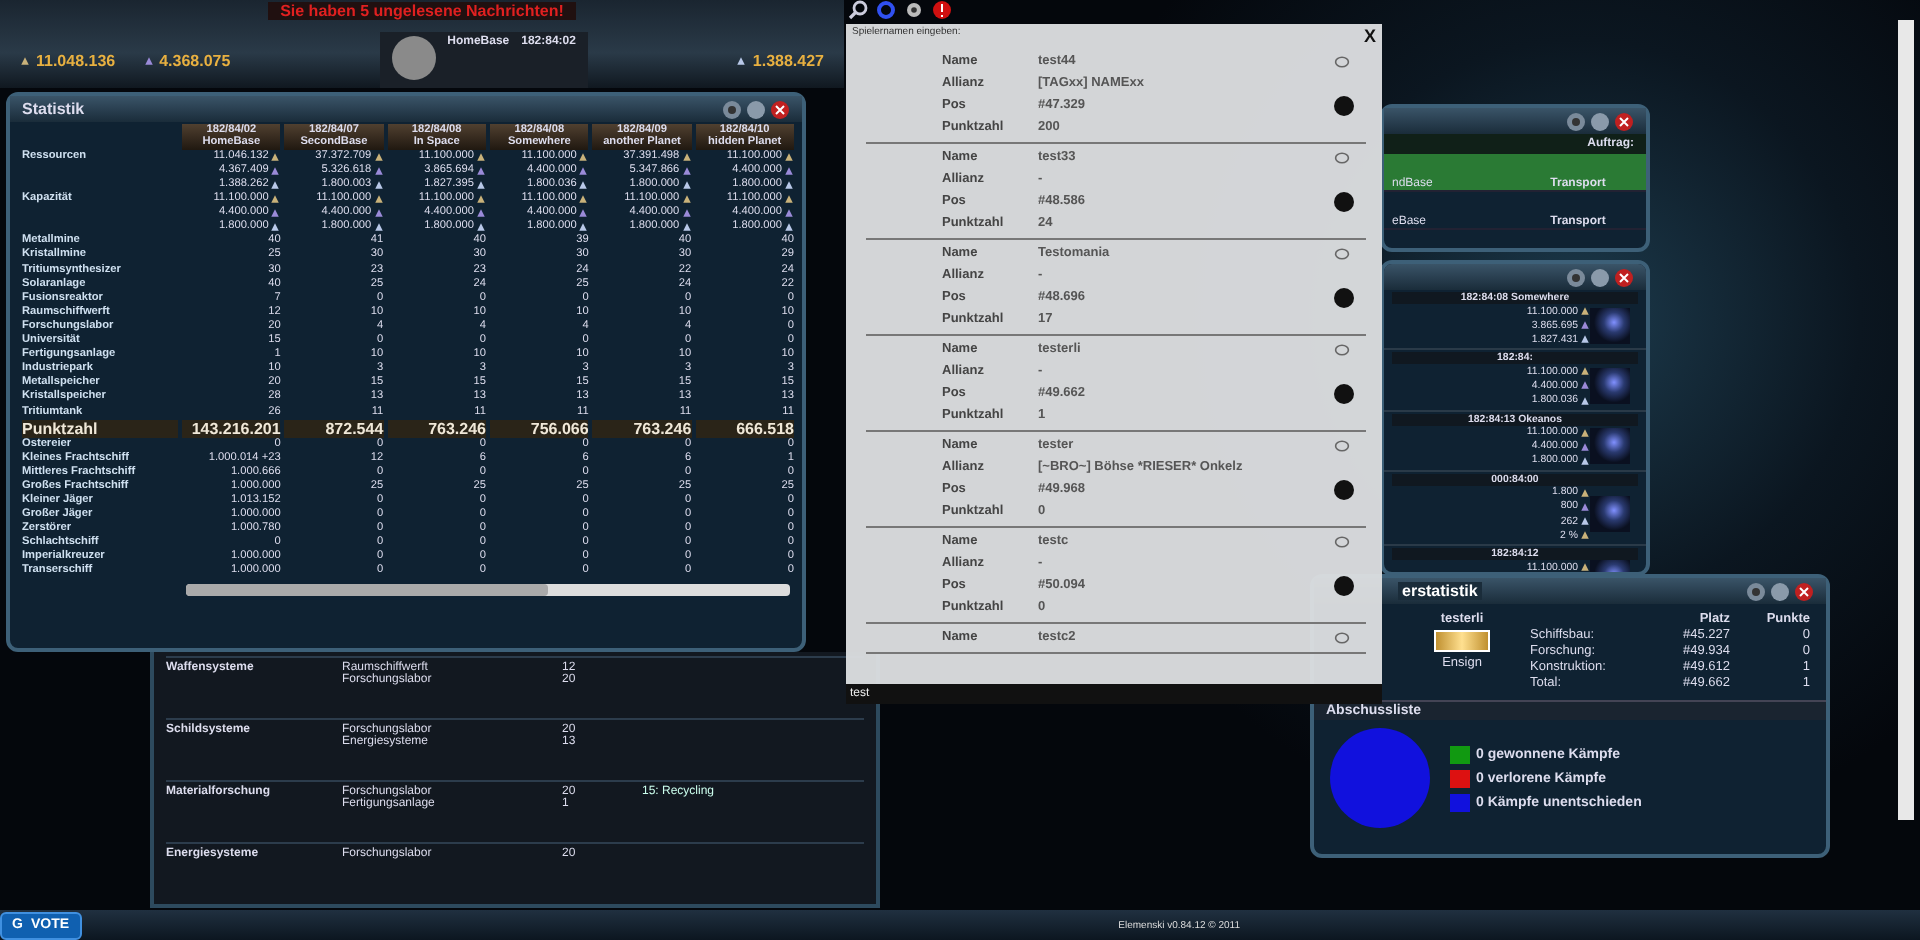  Describe the element at coordinates (334, 428) in the screenshot. I see `table-cell: 872.544` at that location.